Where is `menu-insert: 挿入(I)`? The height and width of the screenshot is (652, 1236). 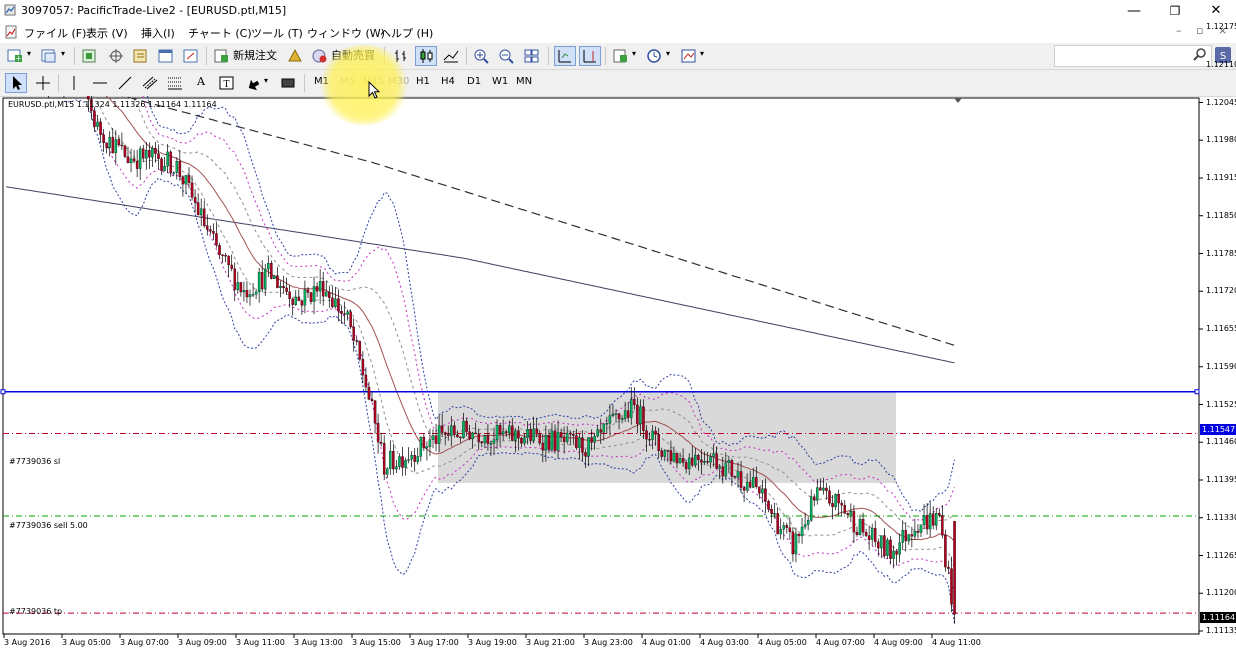 menu-insert: 挿入(I) is located at coordinates (158, 33).